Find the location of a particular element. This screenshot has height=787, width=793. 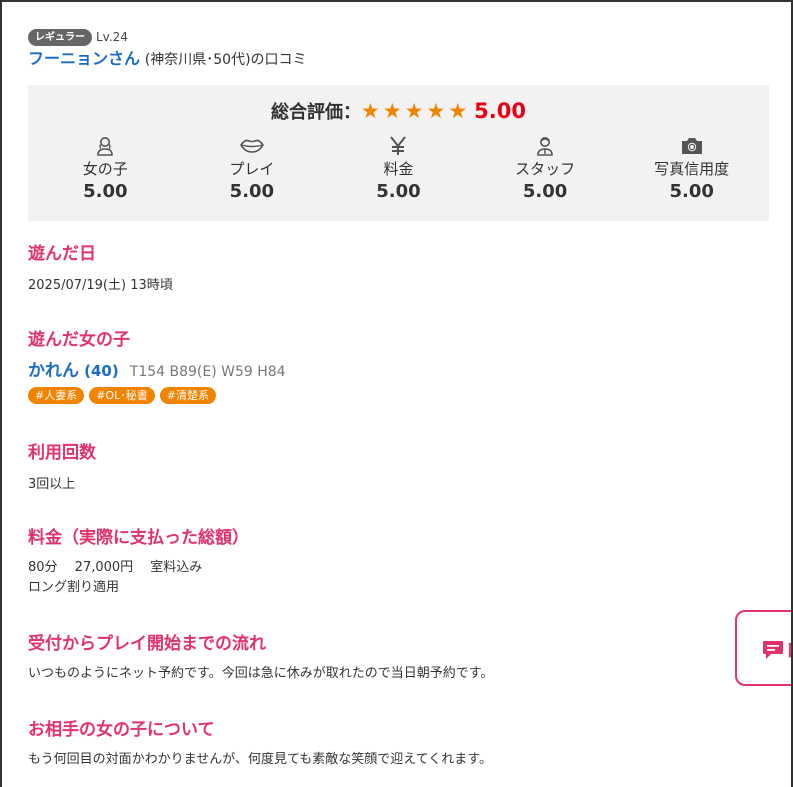

category-staff: スタッフ 5.00 is located at coordinates (545, 169).